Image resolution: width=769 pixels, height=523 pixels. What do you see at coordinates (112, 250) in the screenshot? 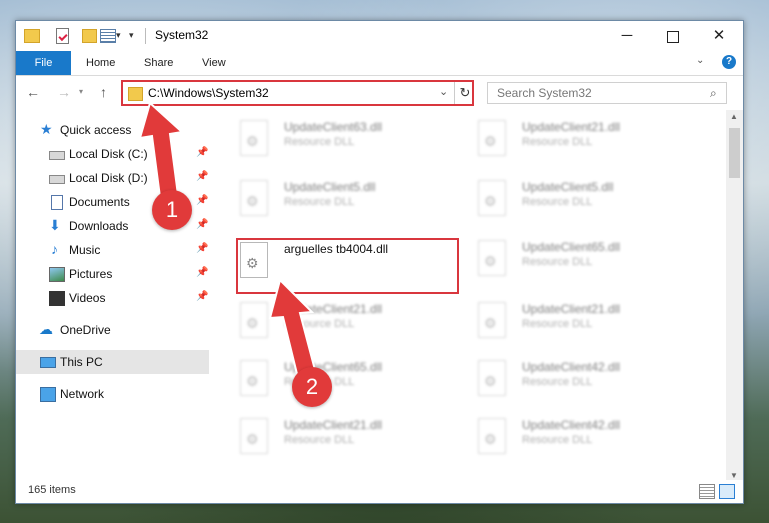
I see `sidebar-item-music: ♪ Music 📌` at bounding box center [112, 250].